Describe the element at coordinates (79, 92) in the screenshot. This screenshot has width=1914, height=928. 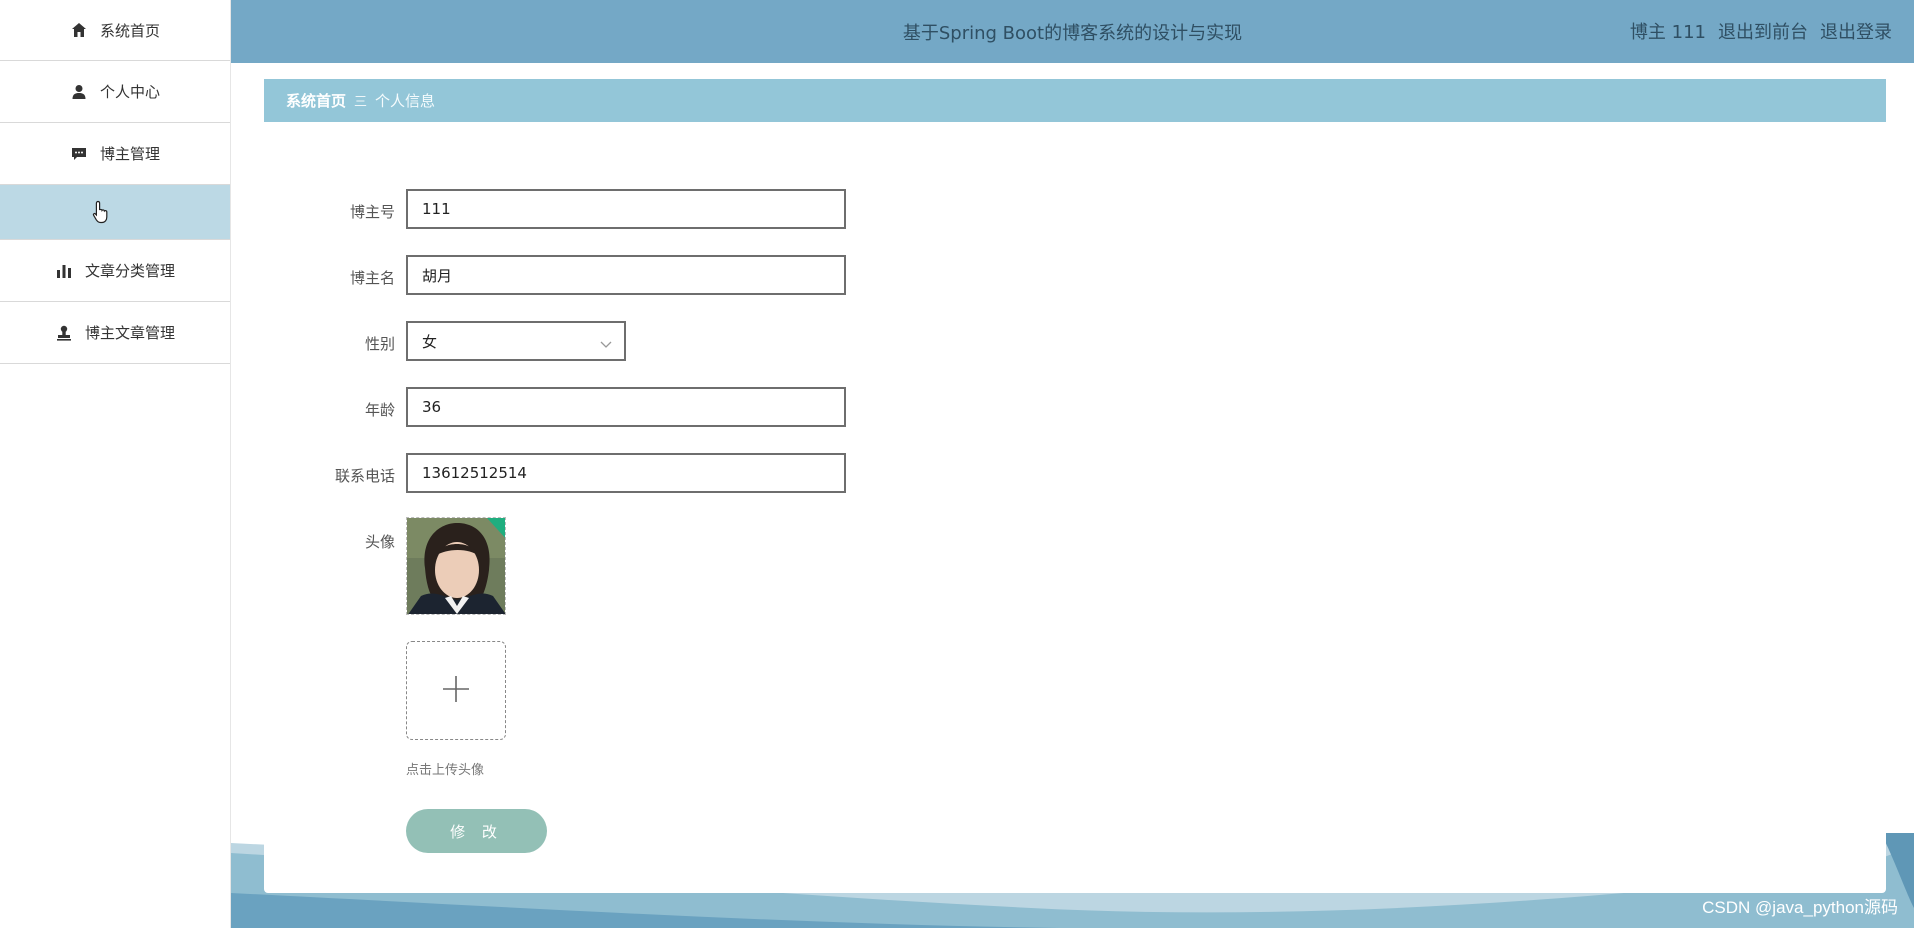
I see `user-icon` at that location.